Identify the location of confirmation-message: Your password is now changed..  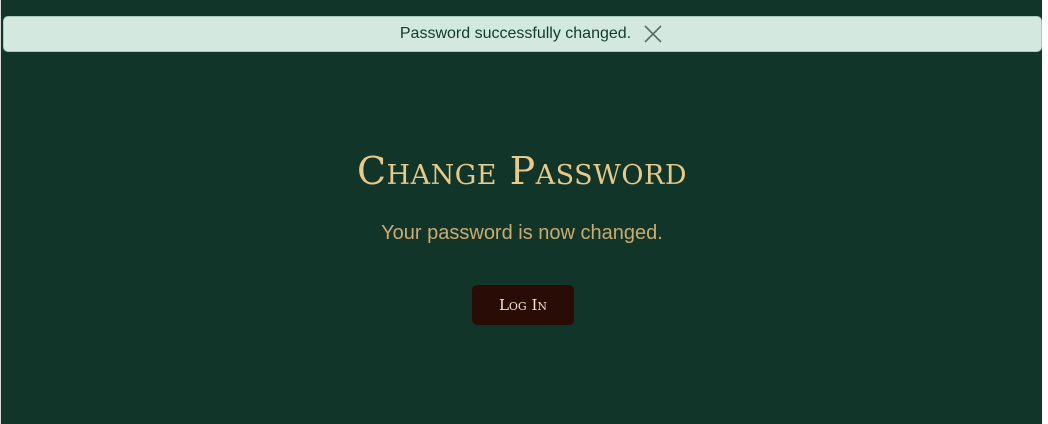
(522, 233).